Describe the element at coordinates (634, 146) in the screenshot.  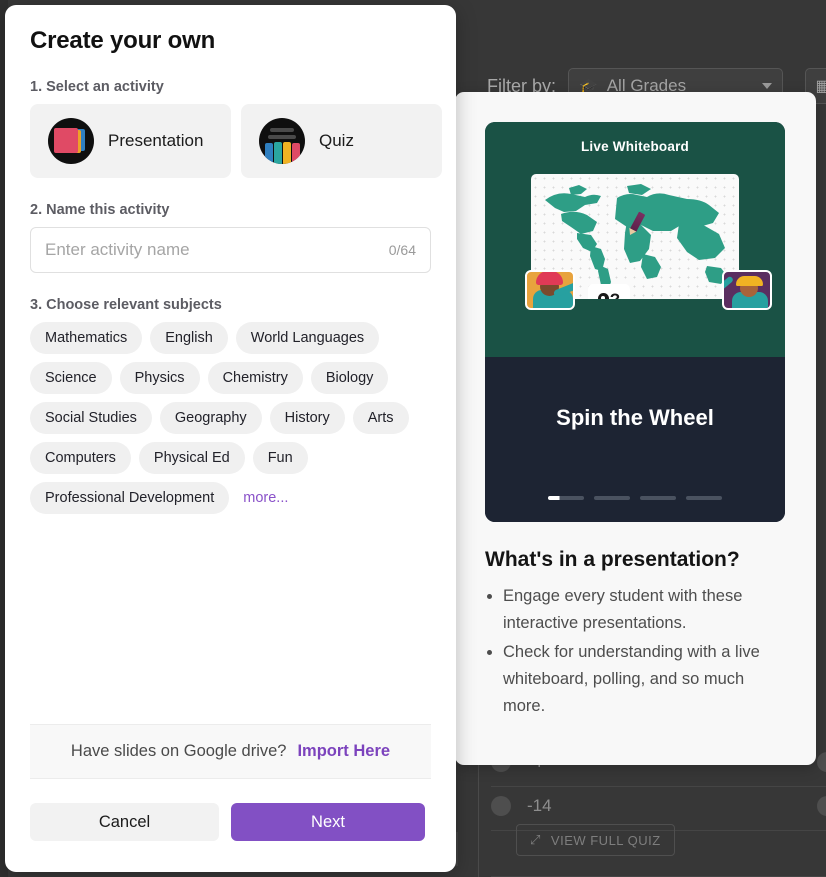
I see `live-whiteboard-title: Live Whiteboard` at that location.